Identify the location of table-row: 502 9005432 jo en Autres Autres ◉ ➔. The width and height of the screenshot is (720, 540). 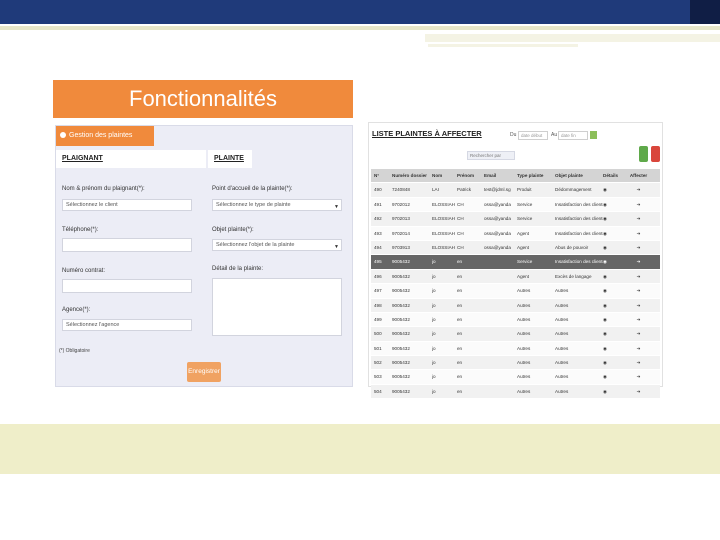
(515, 363).